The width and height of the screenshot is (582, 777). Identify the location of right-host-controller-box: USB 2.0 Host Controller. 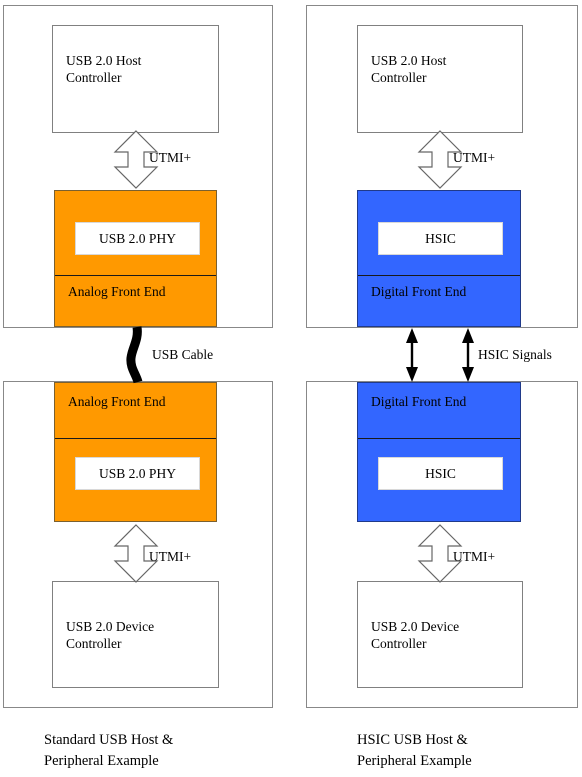
(440, 79).